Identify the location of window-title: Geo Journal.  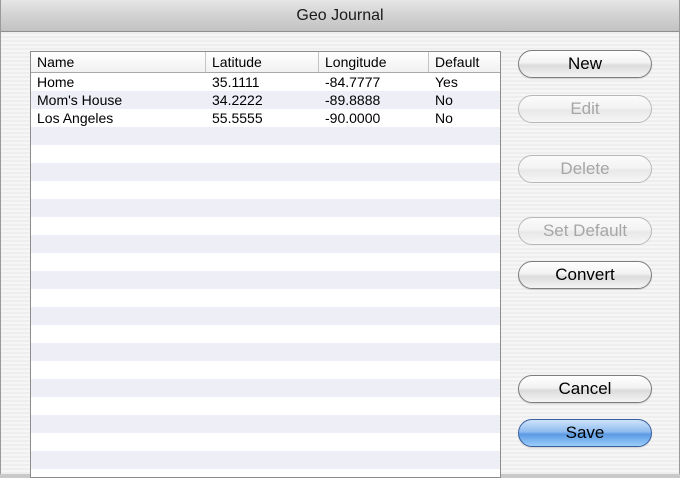
(340, 16).